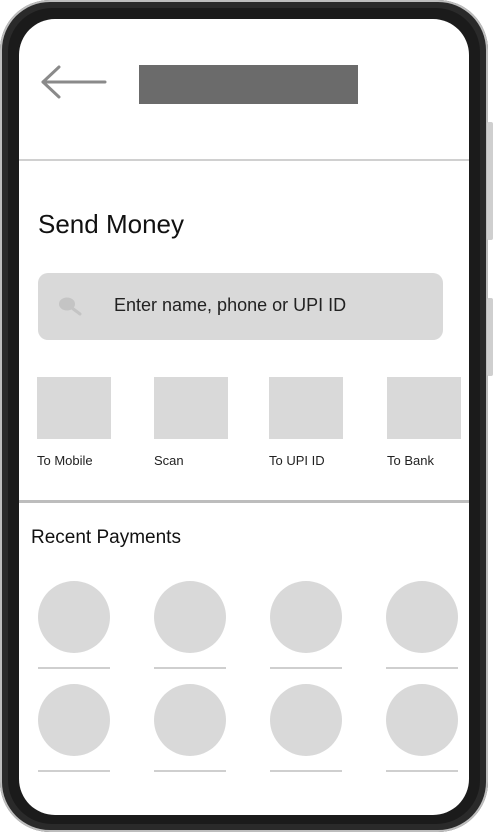 The height and width of the screenshot is (834, 494). What do you see at coordinates (244, 160) in the screenshot?
I see `header-divider` at bounding box center [244, 160].